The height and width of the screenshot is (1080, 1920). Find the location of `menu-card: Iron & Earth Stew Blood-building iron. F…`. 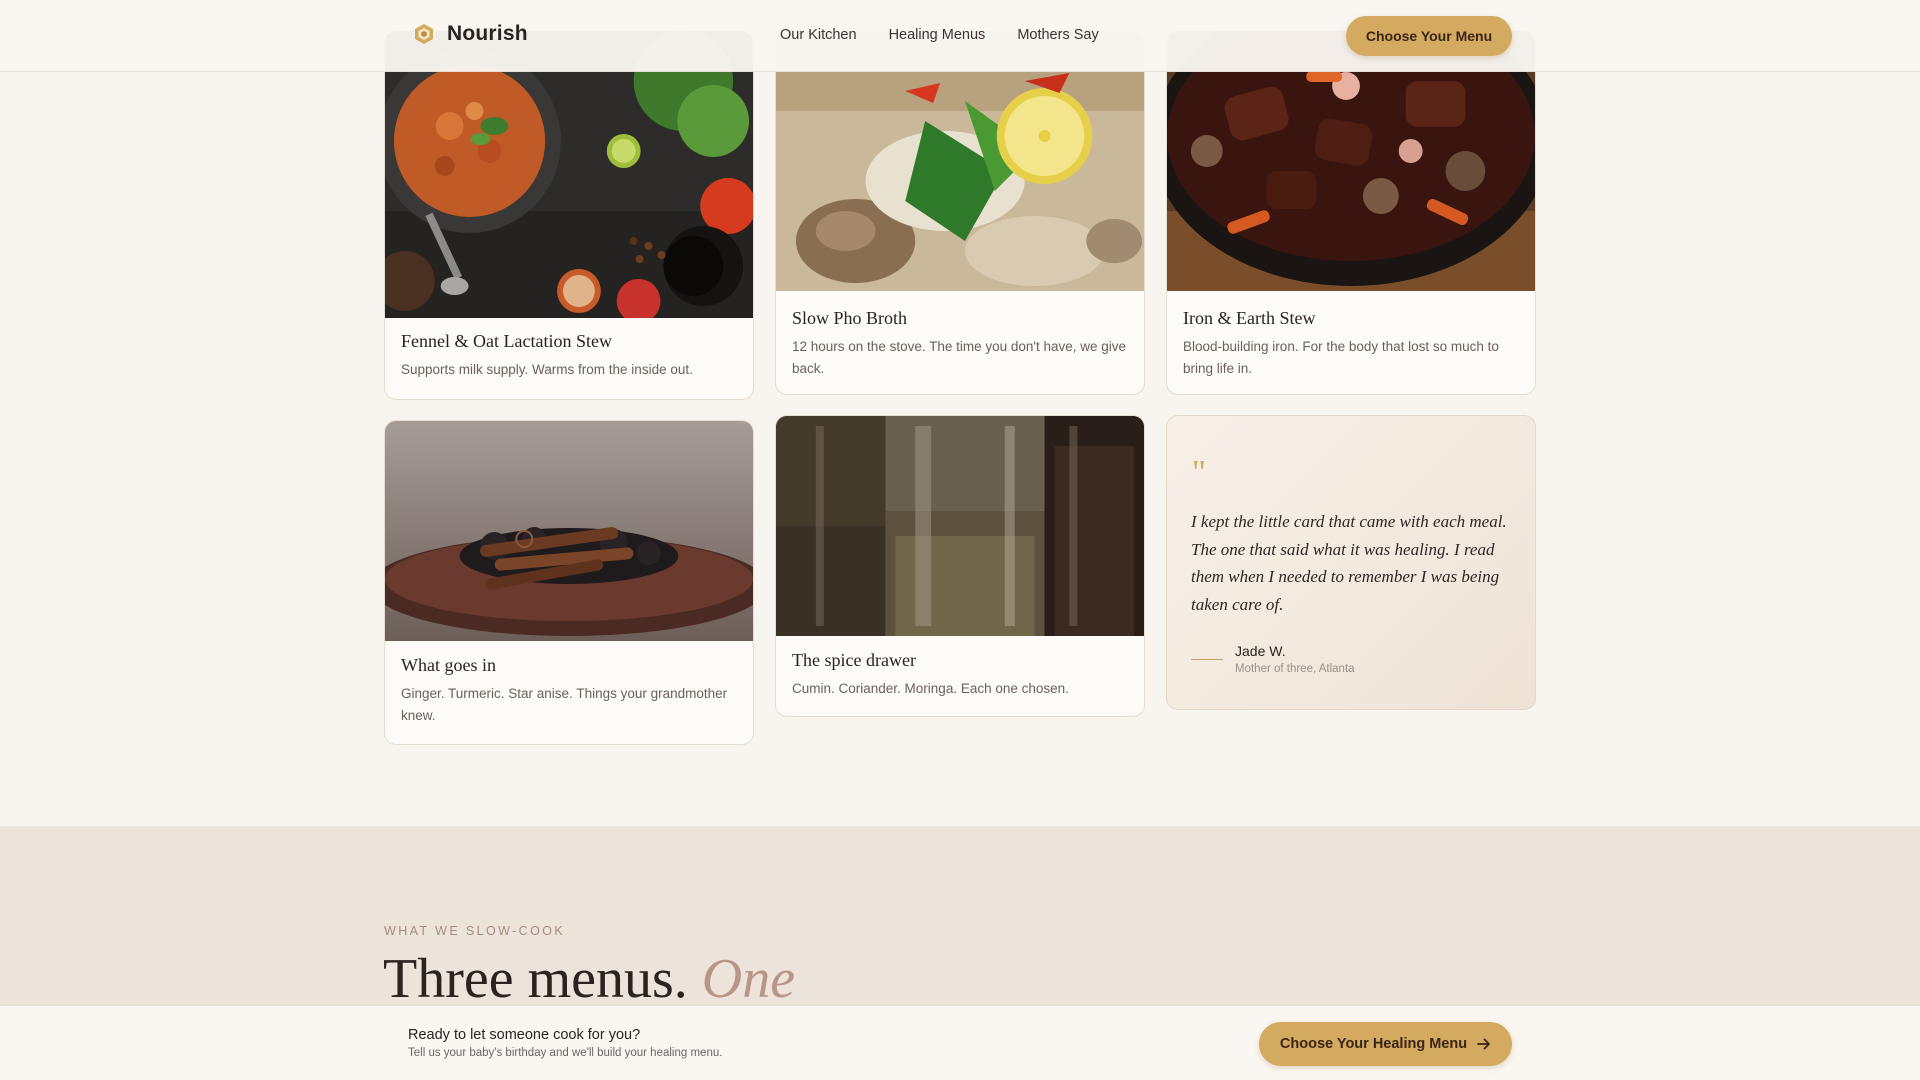

menu-card: Iron & Earth Stew Blood-building iron. F… is located at coordinates (1351, 212).